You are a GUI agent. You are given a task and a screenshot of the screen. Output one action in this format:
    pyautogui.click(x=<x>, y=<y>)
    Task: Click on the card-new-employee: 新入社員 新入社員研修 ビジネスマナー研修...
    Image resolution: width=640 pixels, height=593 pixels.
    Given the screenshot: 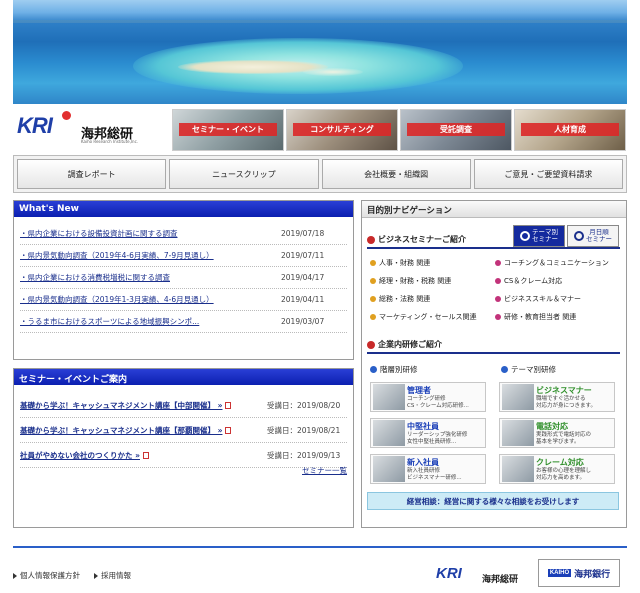 What is the action you would take?
    pyautogui.click(x=428, y=469)
    